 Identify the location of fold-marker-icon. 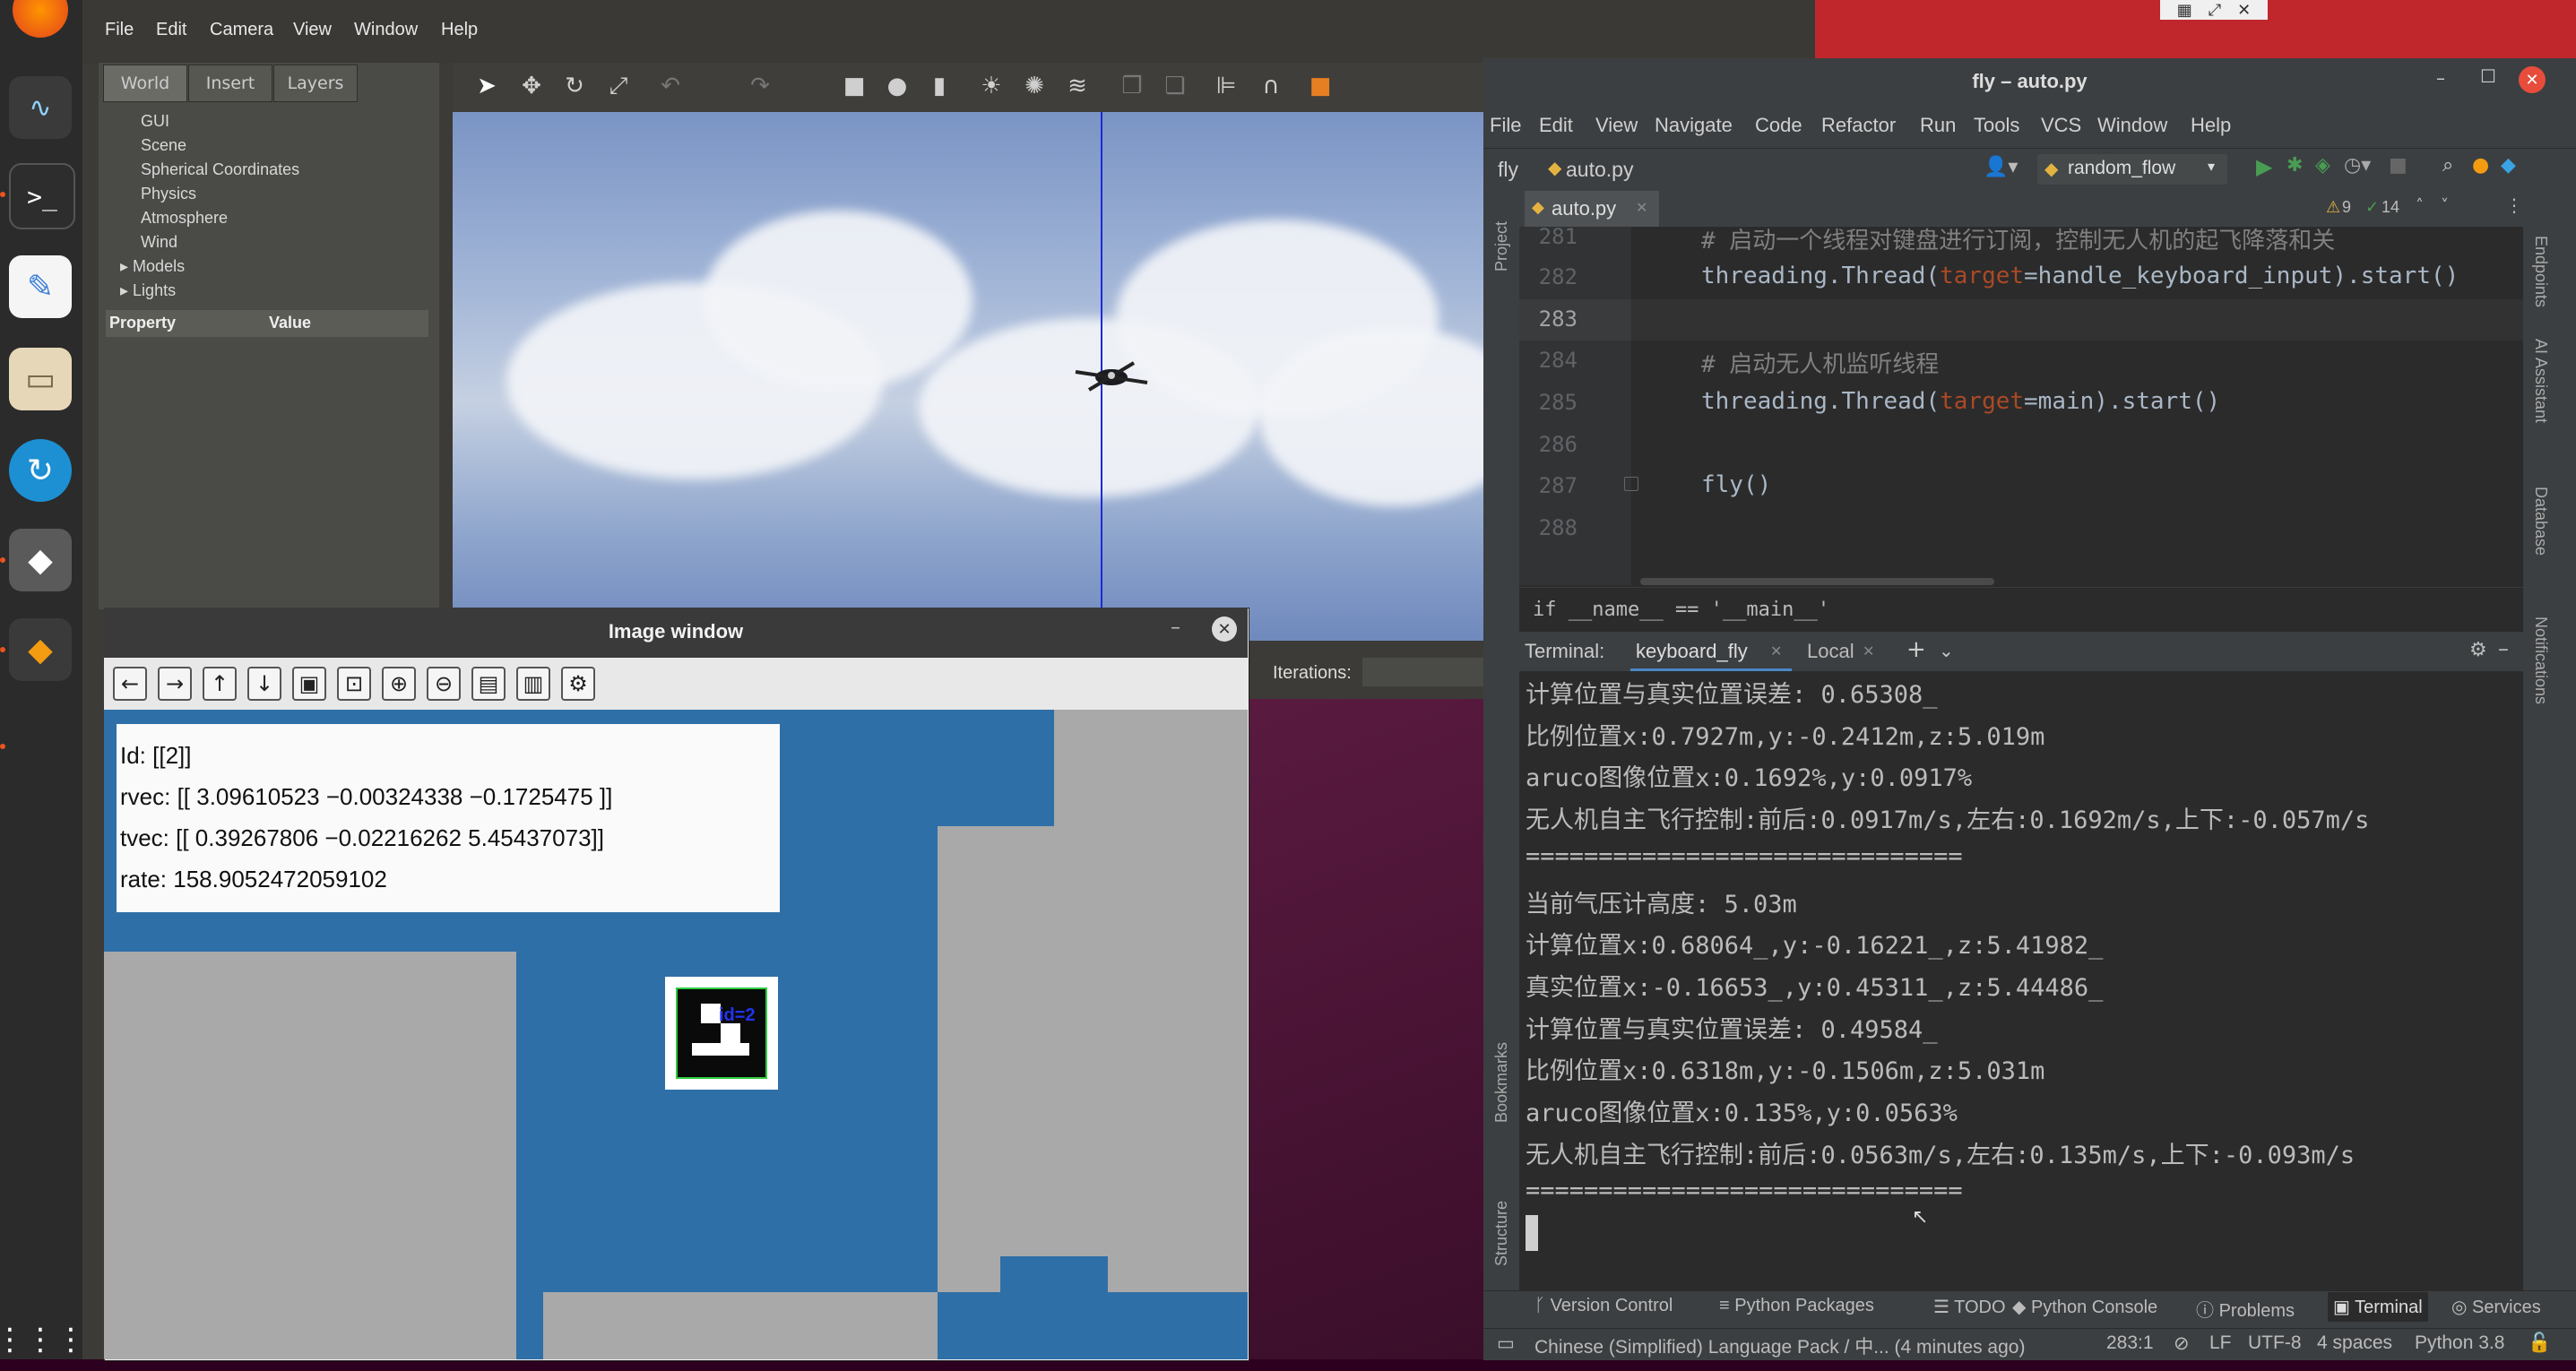
(1631, 484).